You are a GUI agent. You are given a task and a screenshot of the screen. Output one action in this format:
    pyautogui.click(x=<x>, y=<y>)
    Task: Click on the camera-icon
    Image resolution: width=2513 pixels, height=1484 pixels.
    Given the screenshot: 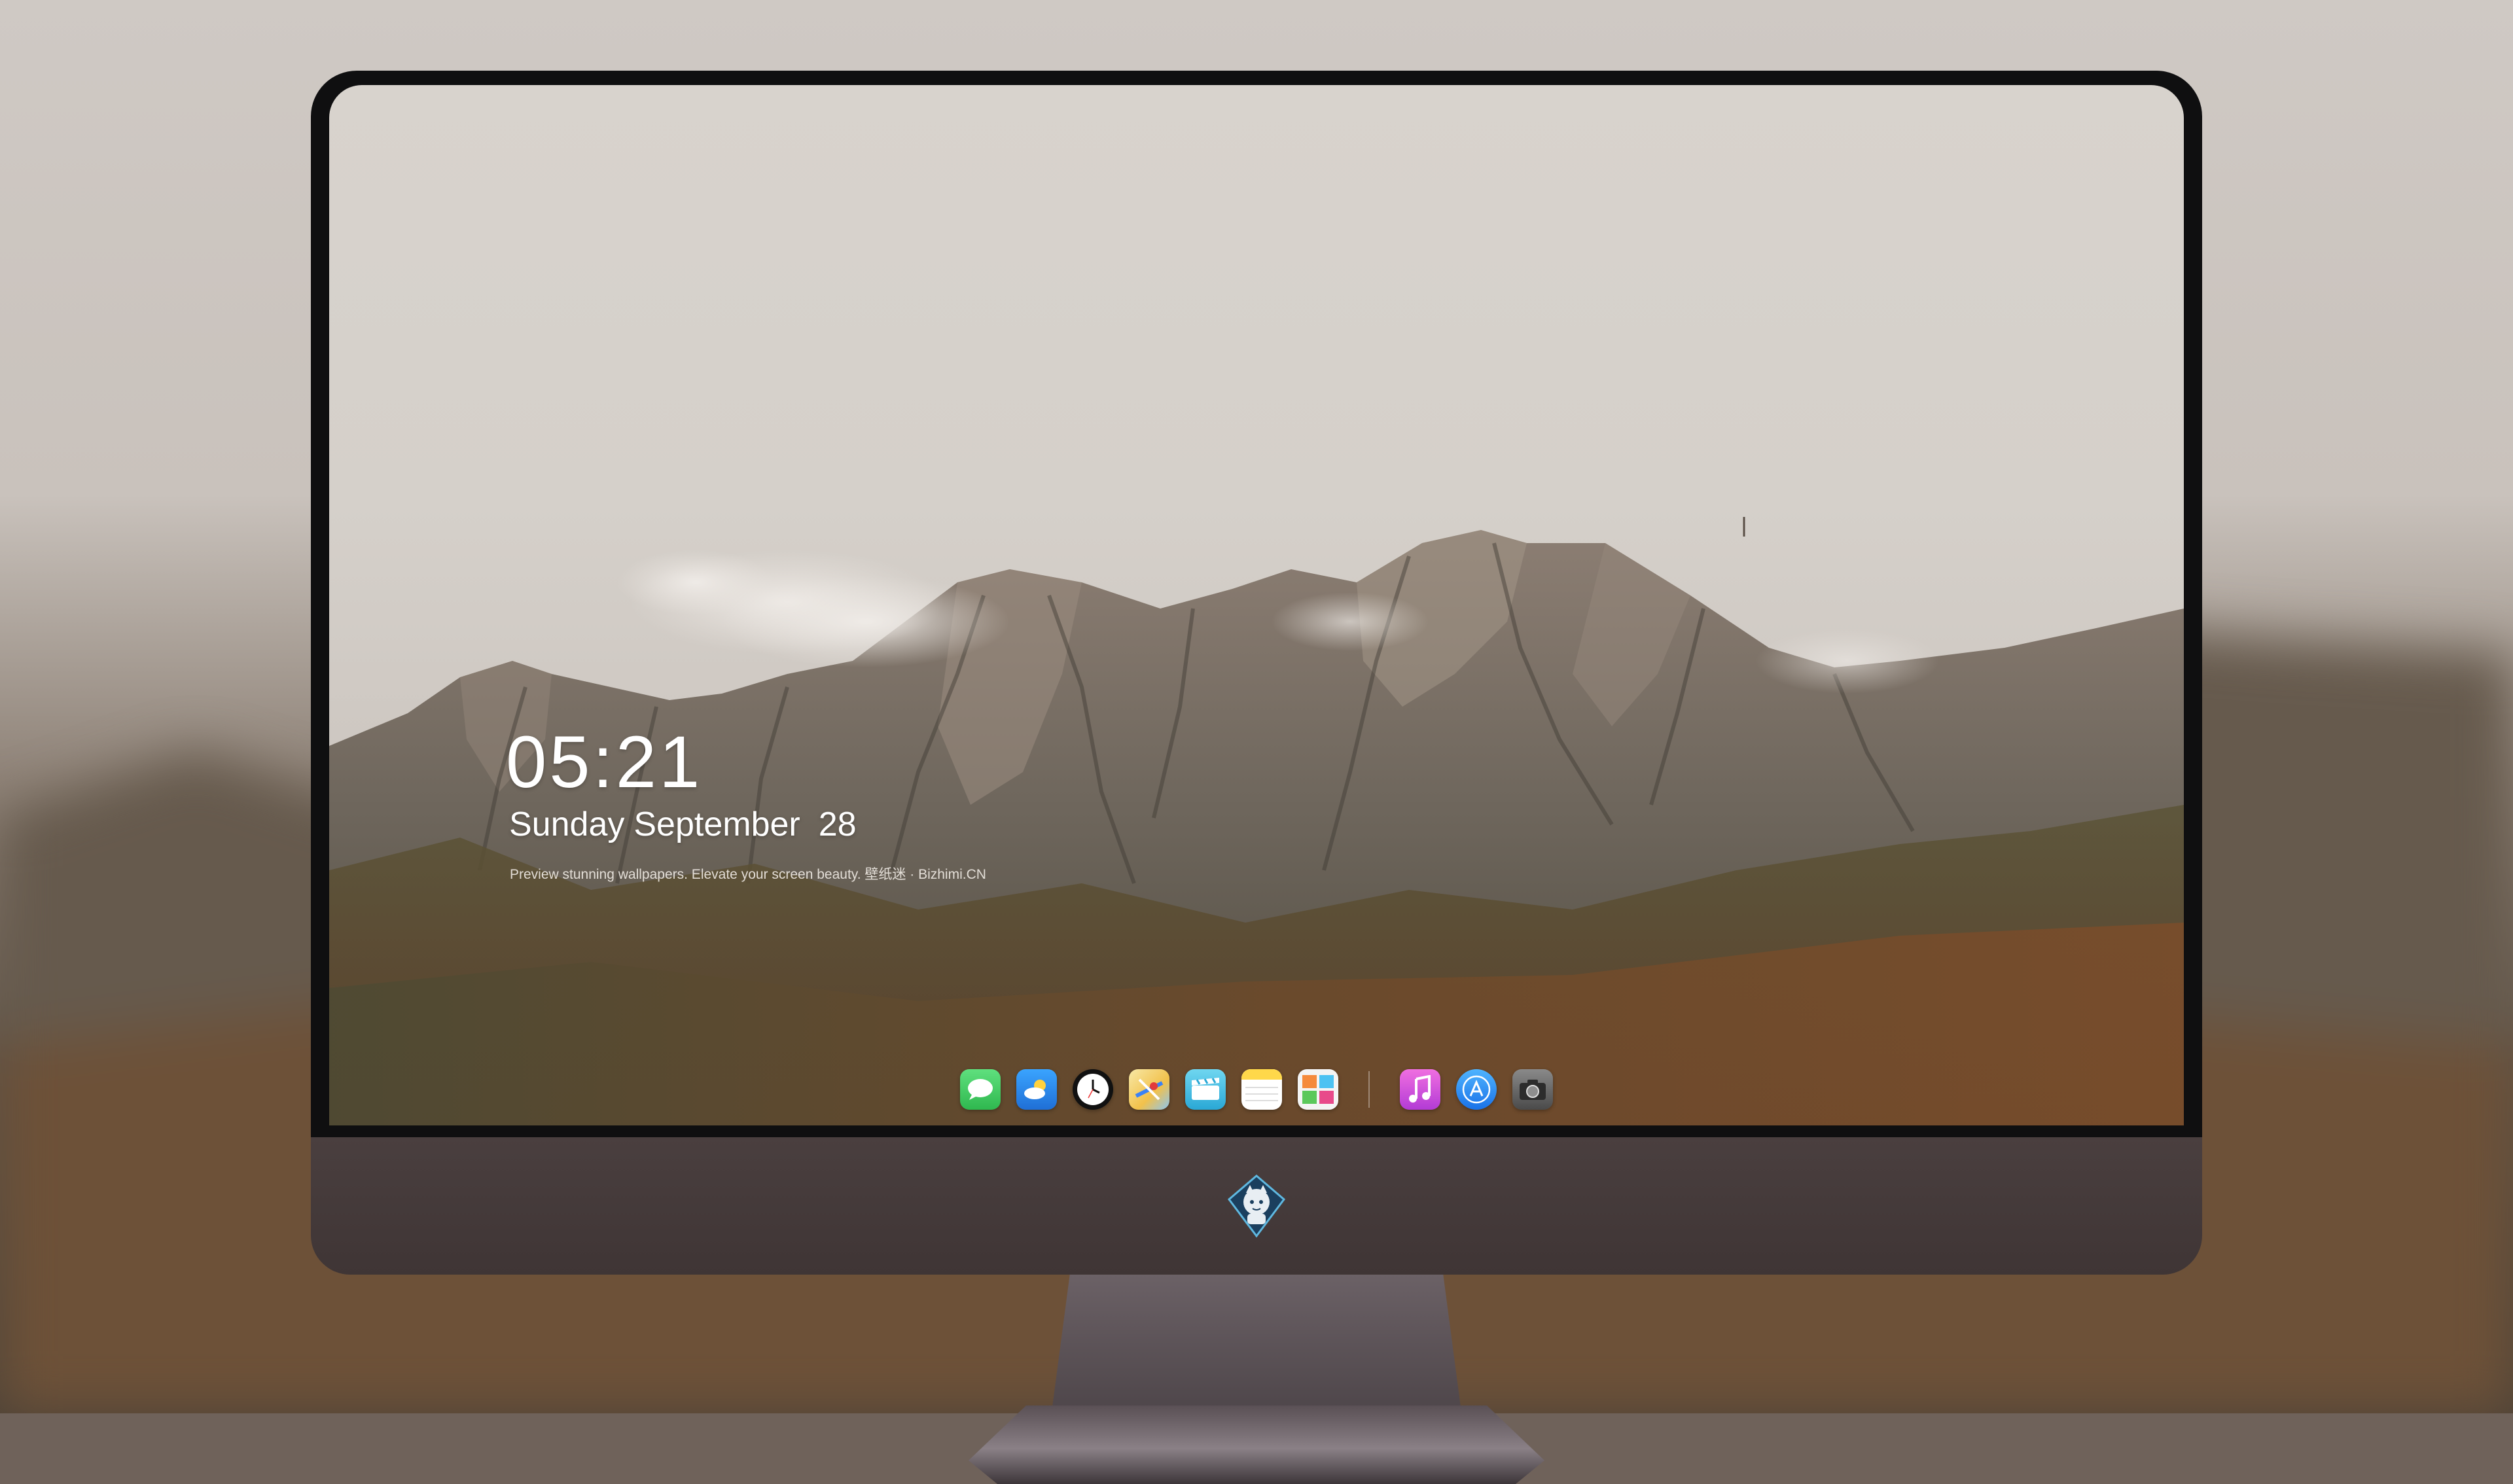 What is the action you would take?
    pyautogui.click(x=1532, y=1089)
    